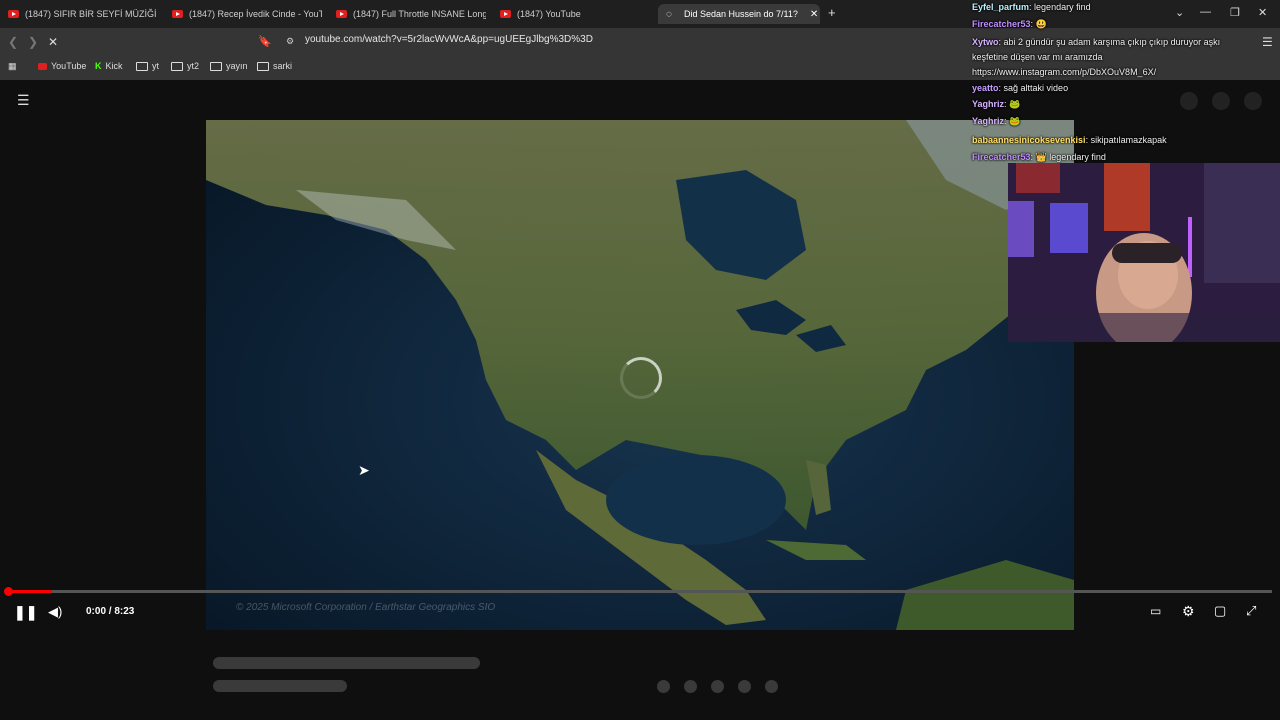 The width and height of the screenshot is (1280, 720). What do you see at coordinates (53, 42) in the screenshot?
I see `stop-loading-button: ✕` at bounding box center [53, 42].